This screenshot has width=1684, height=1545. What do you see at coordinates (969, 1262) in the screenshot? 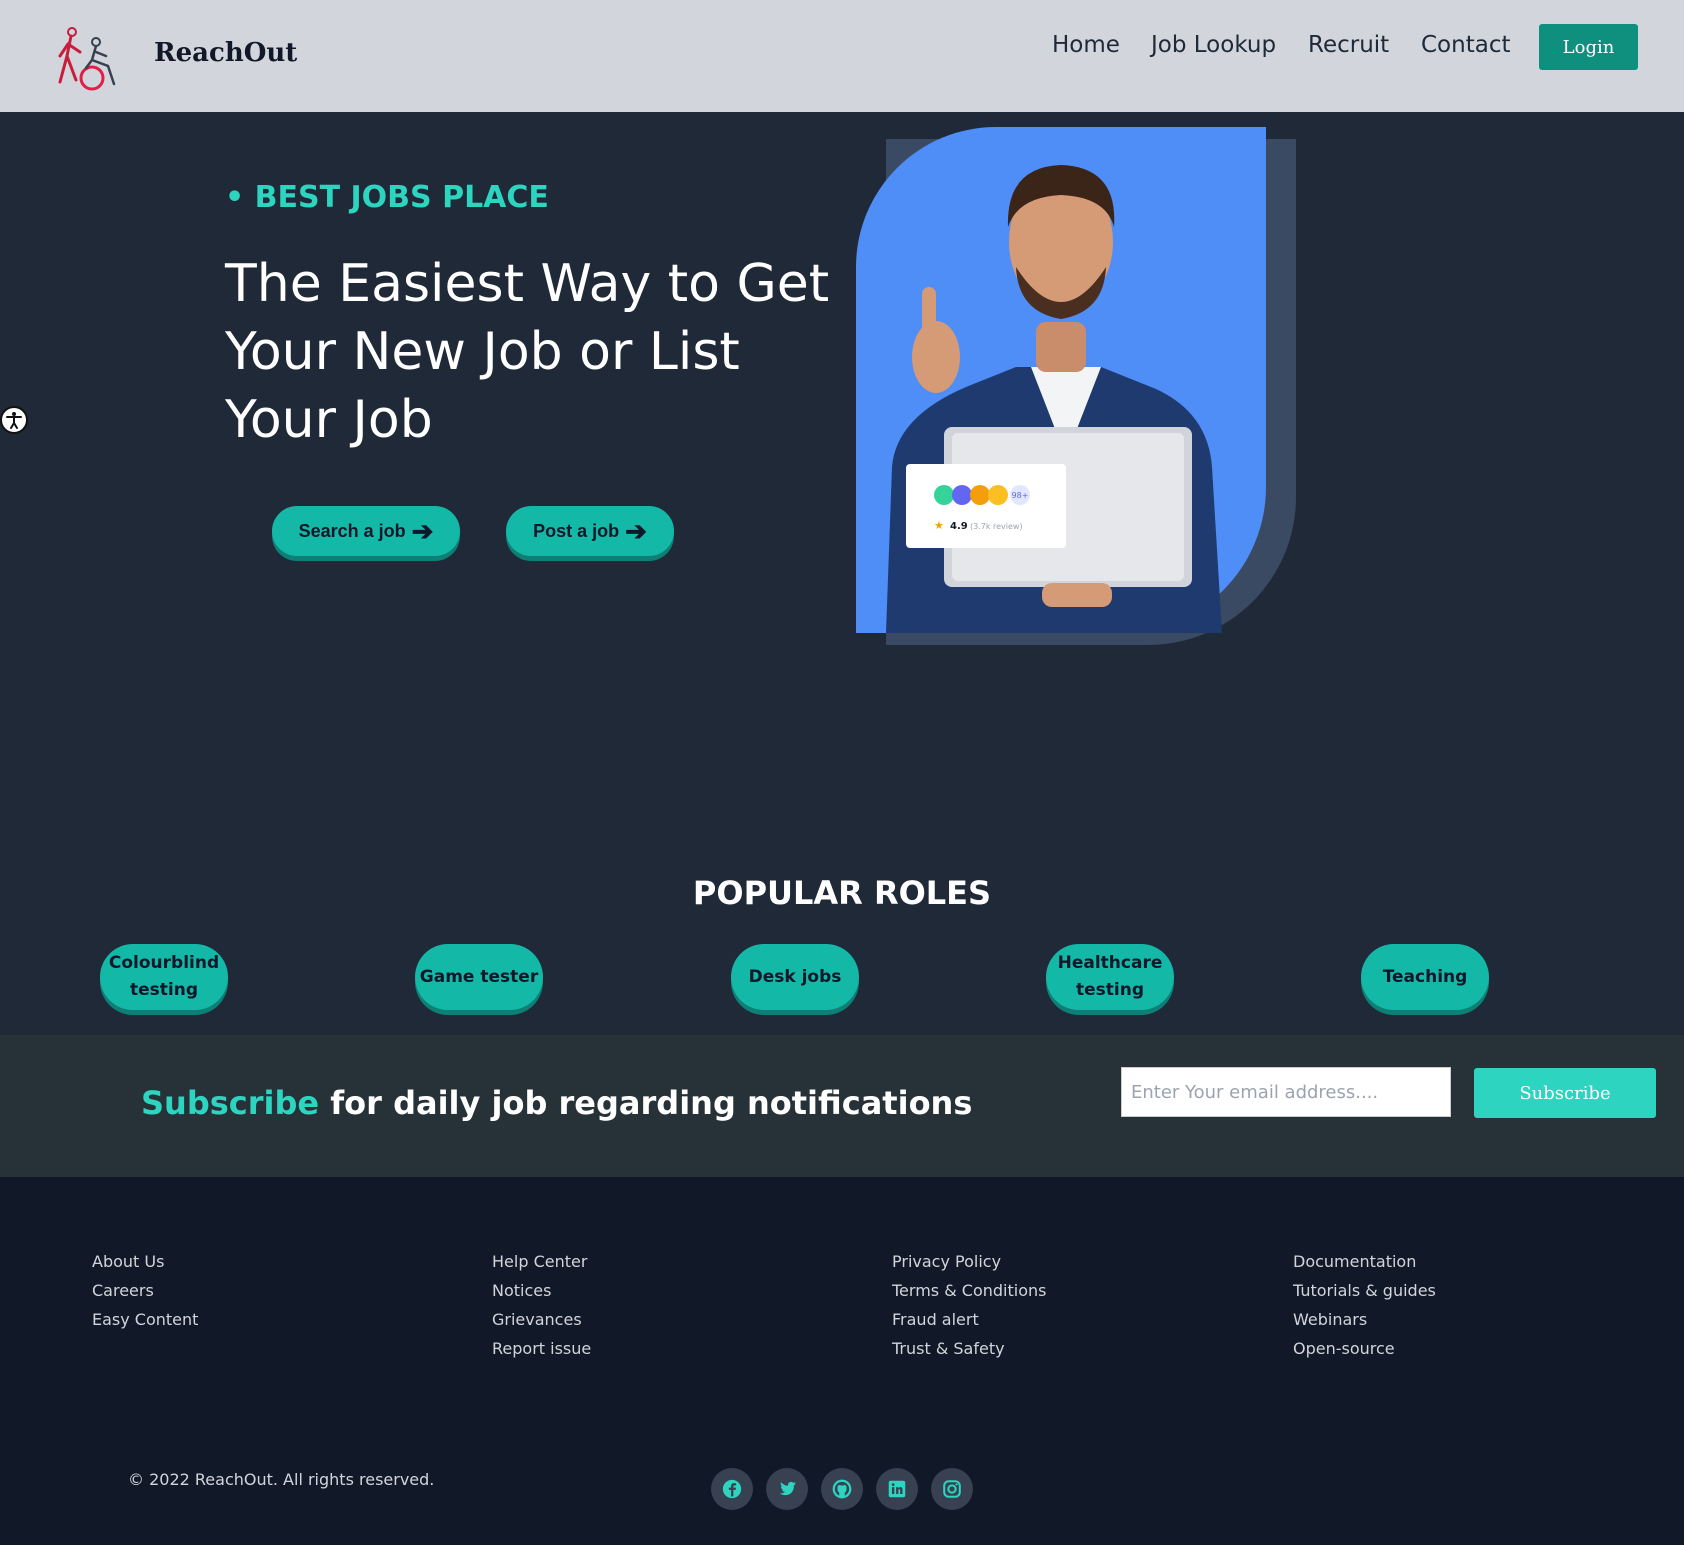
I see `footer-link-privacy-policy: Privacy Policy` at bounding box center [969, 1262].